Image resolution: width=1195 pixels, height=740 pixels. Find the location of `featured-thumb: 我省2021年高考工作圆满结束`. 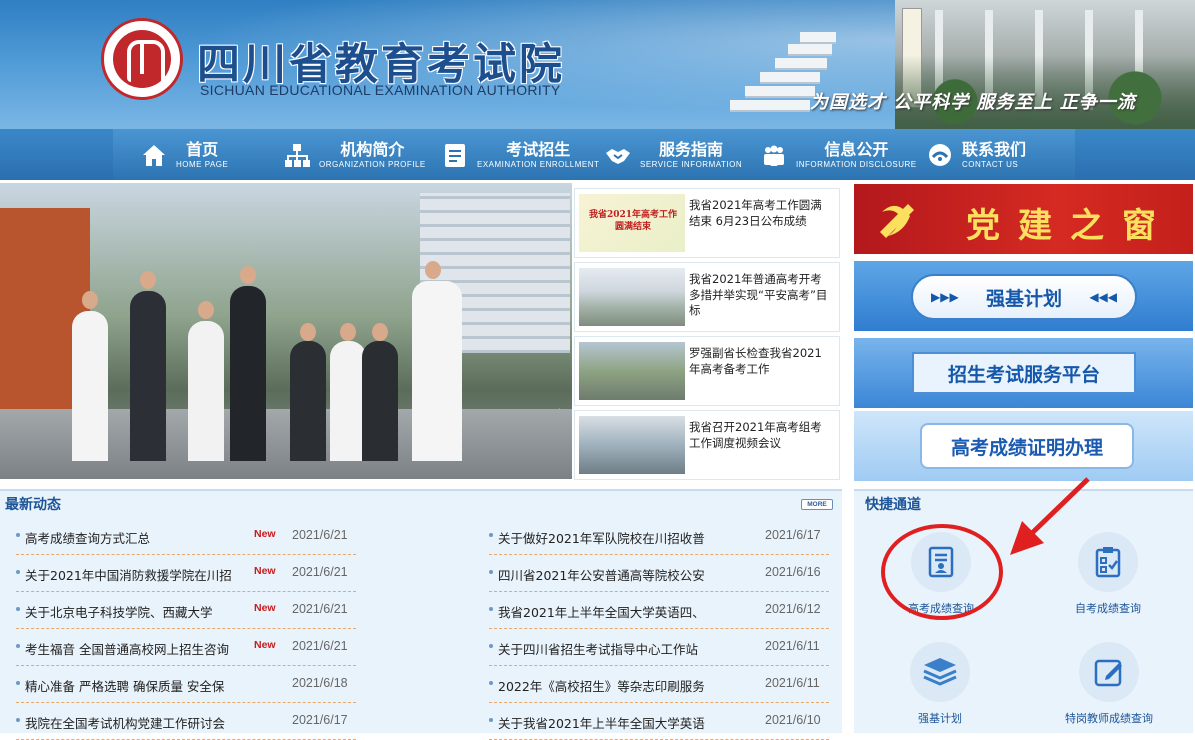

featured-thumb: 我省2021年高考工作圆满结束 is located at coordinates (632, 223).